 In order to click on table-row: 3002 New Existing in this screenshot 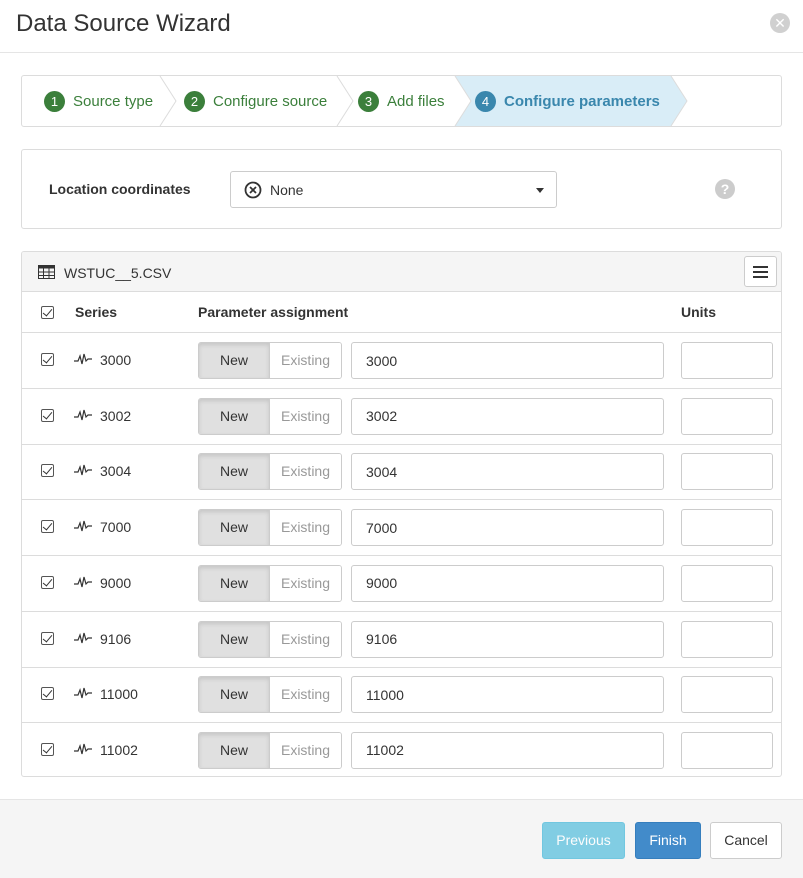, I will do `click(401, 417)`.